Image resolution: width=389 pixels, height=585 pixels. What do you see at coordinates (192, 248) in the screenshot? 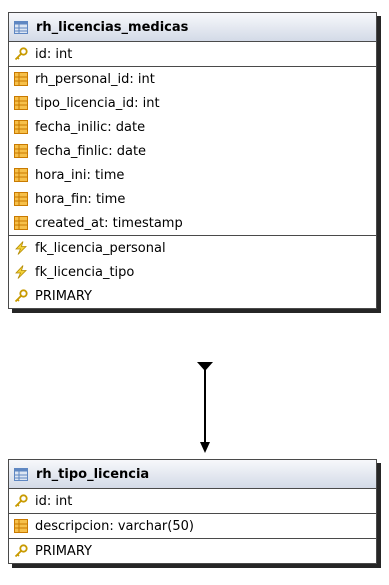
I see `index-row: fk_licencia_personal` at bounding box center [192, 248].